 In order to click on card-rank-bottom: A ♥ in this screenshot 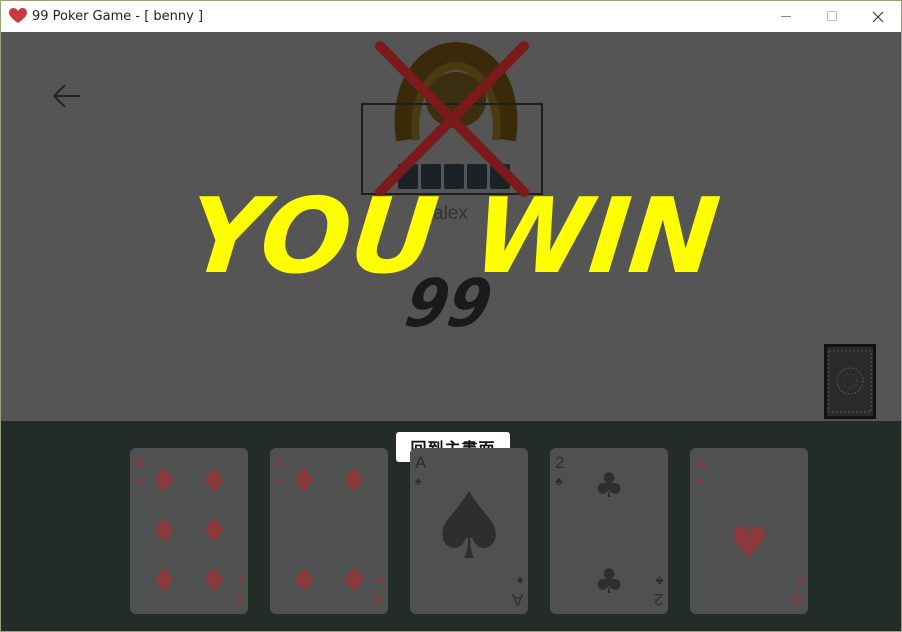, I will do `click(797, 591)`.